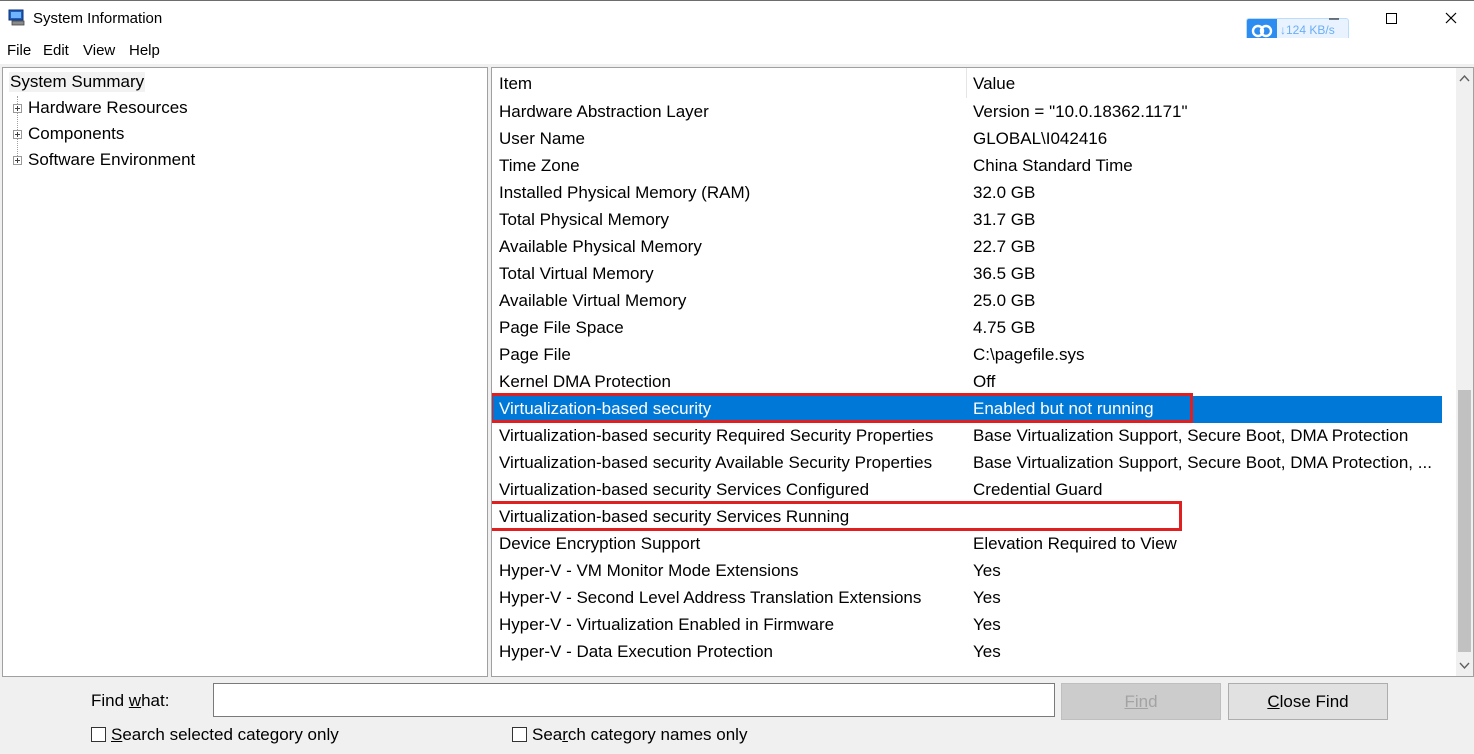  Describe the element at coordinates (966, 83) in the screenshot. I see `column-separator` at that location.